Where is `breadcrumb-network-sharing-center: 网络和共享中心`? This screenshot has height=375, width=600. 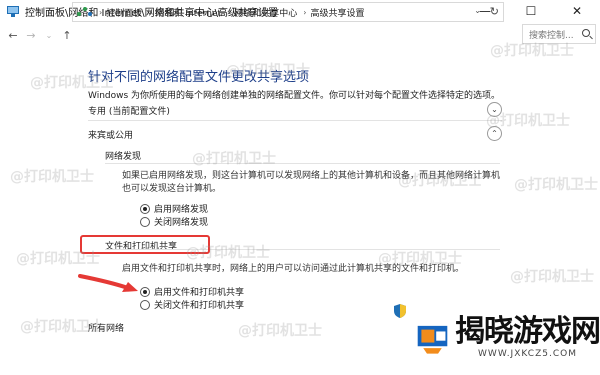 breadcrumb-network-sharing-center: 网络和共享中心 is located at coordinates (265, 12).